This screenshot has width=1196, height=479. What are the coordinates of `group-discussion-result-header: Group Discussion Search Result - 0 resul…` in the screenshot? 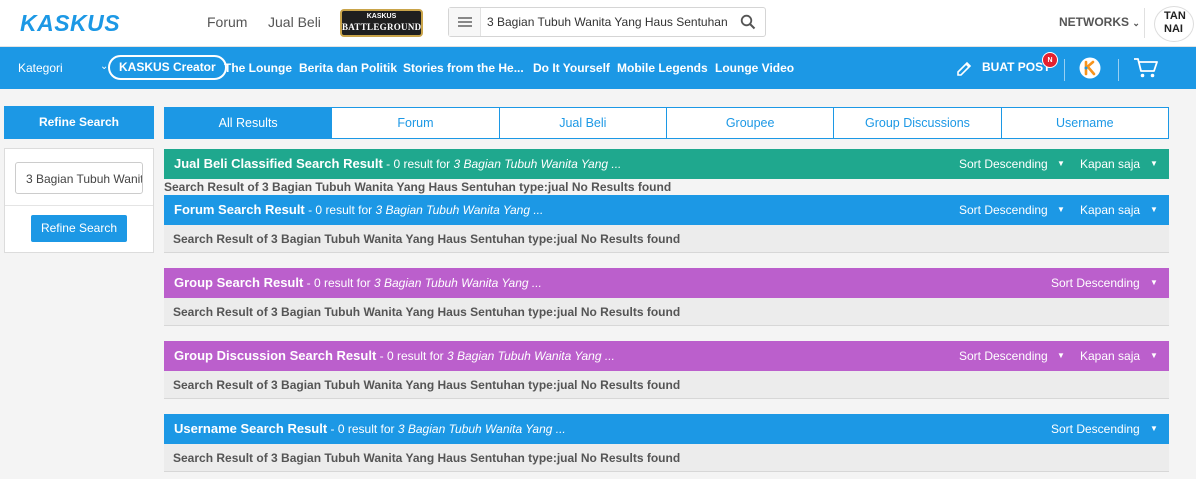 It's located at (666, 356).